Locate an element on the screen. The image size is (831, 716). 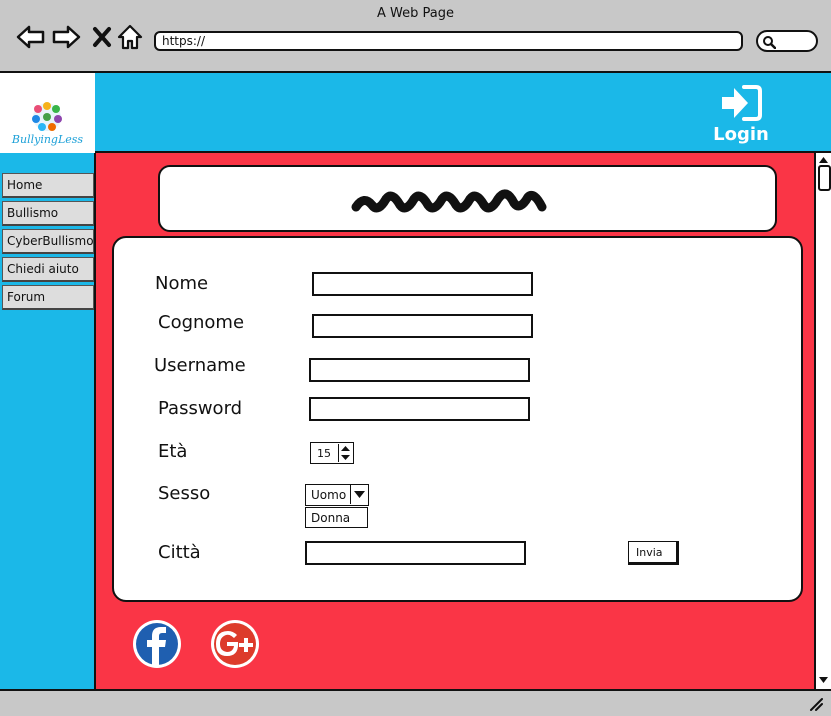
sex-select: Uomo is located at coordinates (337, 495).